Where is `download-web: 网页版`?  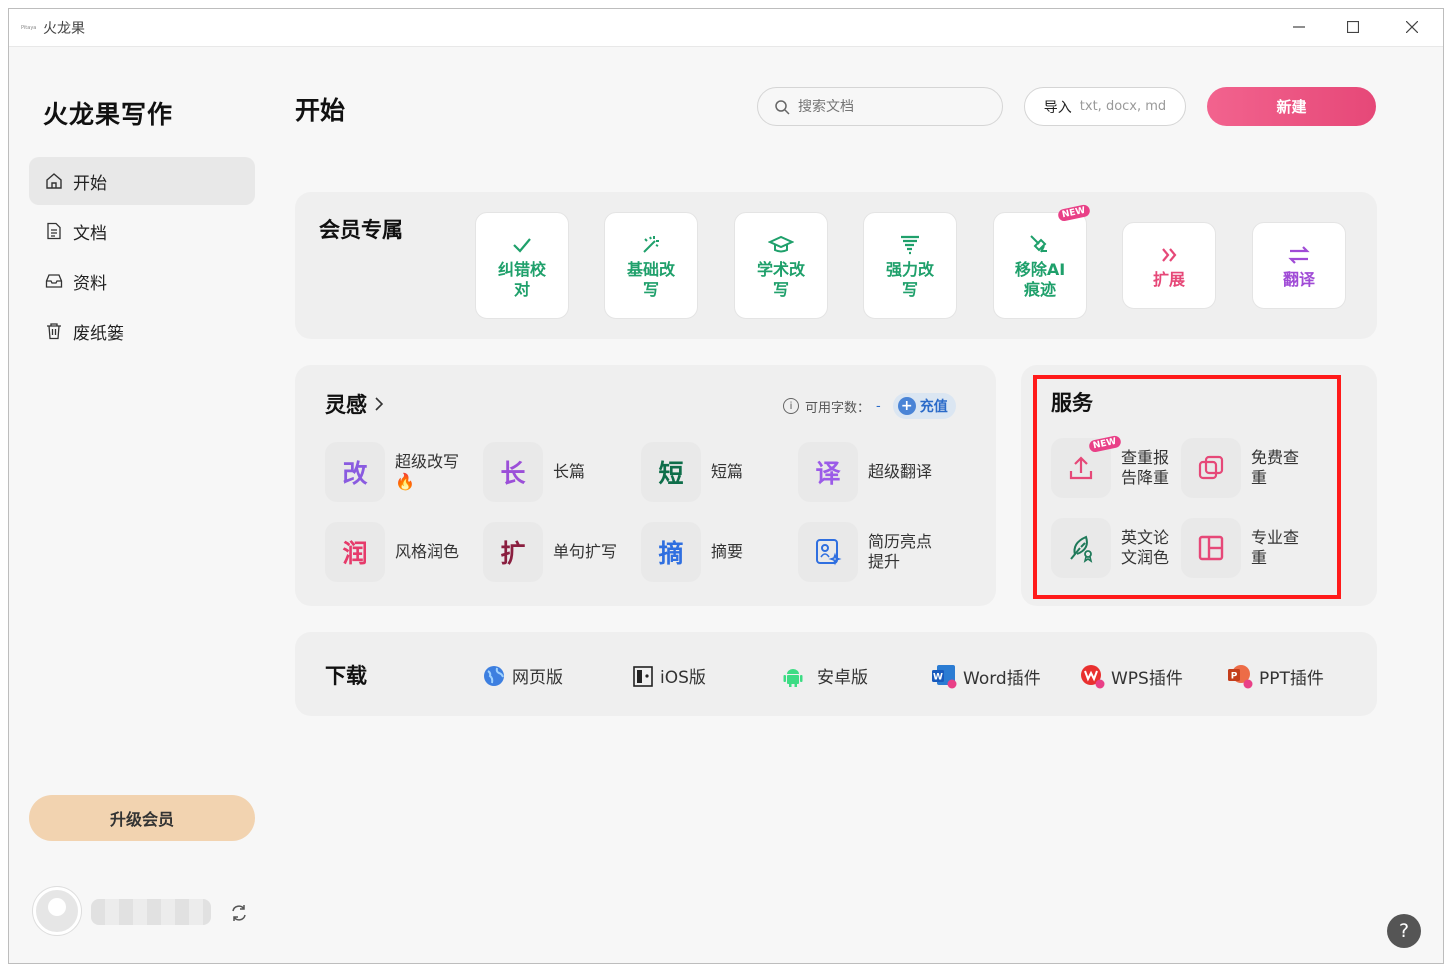
download-web: 网页版 is located at coordinates (522, 675).